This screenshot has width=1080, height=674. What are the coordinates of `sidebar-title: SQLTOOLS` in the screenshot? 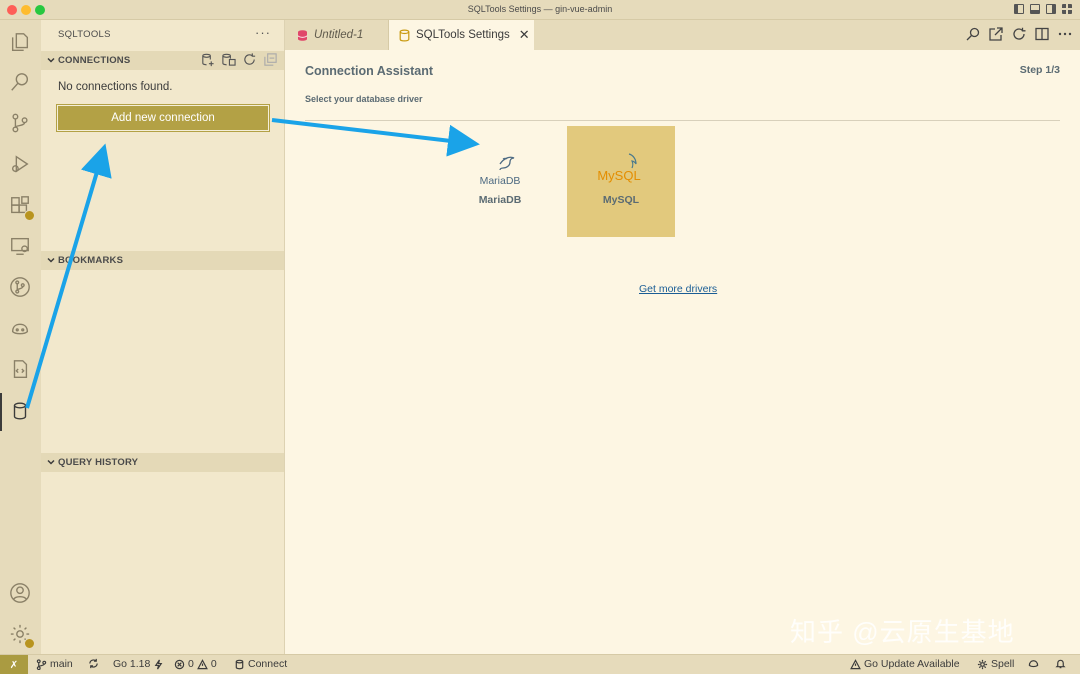 It's located at (84, 34).